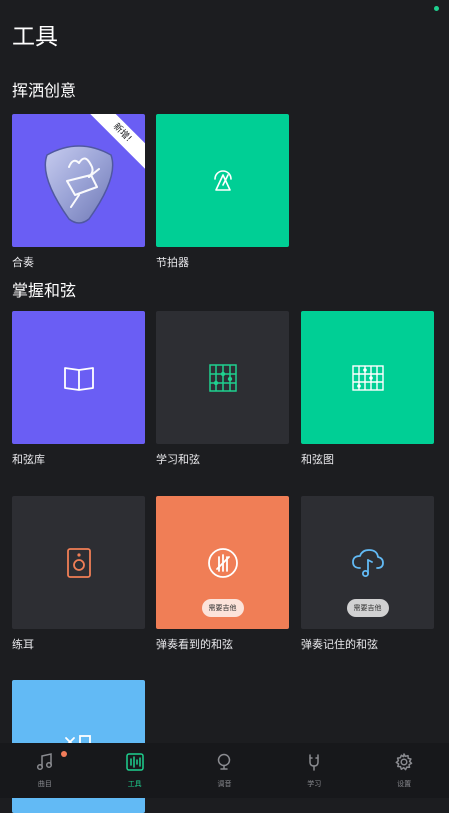 Image resolution: width=449 pixels, height=813 pixels. What do you see at coordinates (436, 8) in the screenshot?
I see `status-indicator-dot` at bounding box center [436, 8].